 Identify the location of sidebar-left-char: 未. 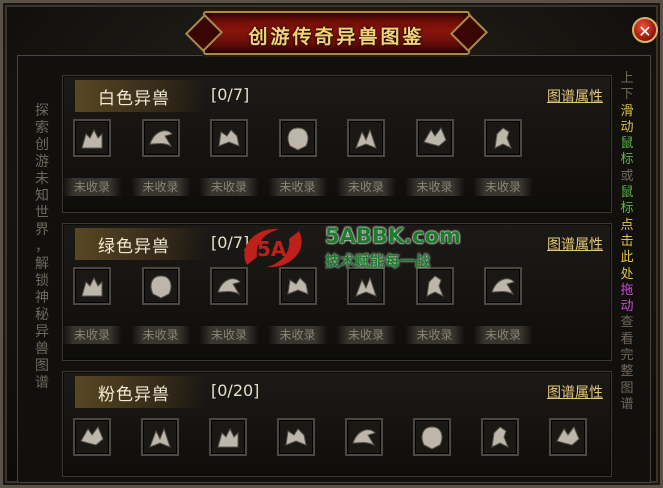
(42, 179).